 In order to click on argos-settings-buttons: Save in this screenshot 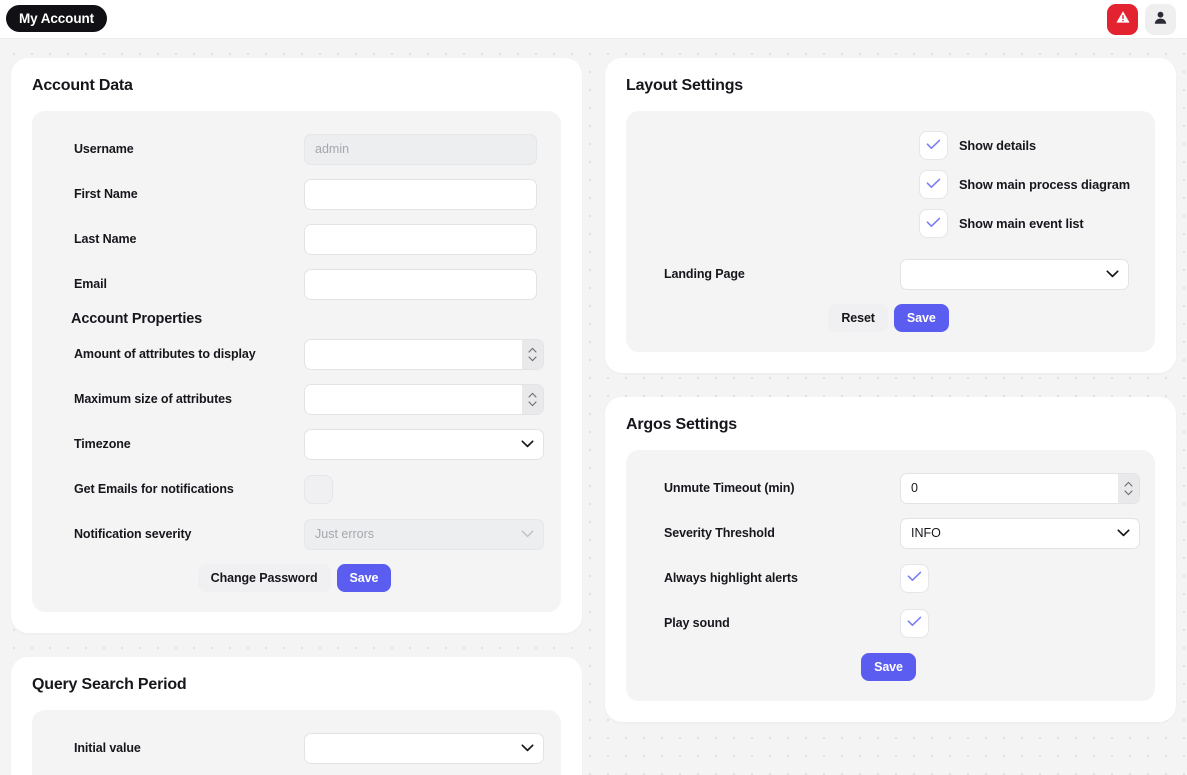, I will do `click(888, 667)`.